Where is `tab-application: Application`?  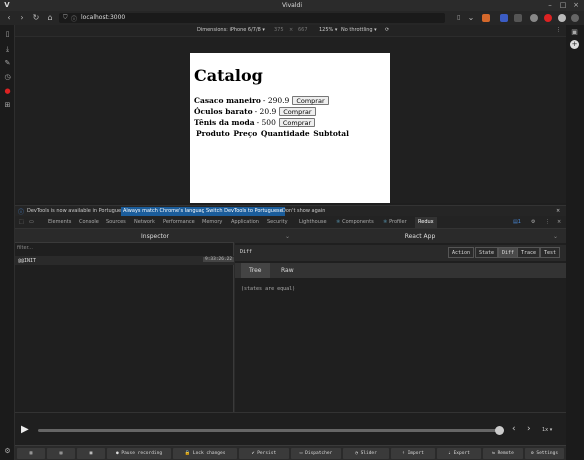 tab-application: Application is located at coordinates (245, 222).